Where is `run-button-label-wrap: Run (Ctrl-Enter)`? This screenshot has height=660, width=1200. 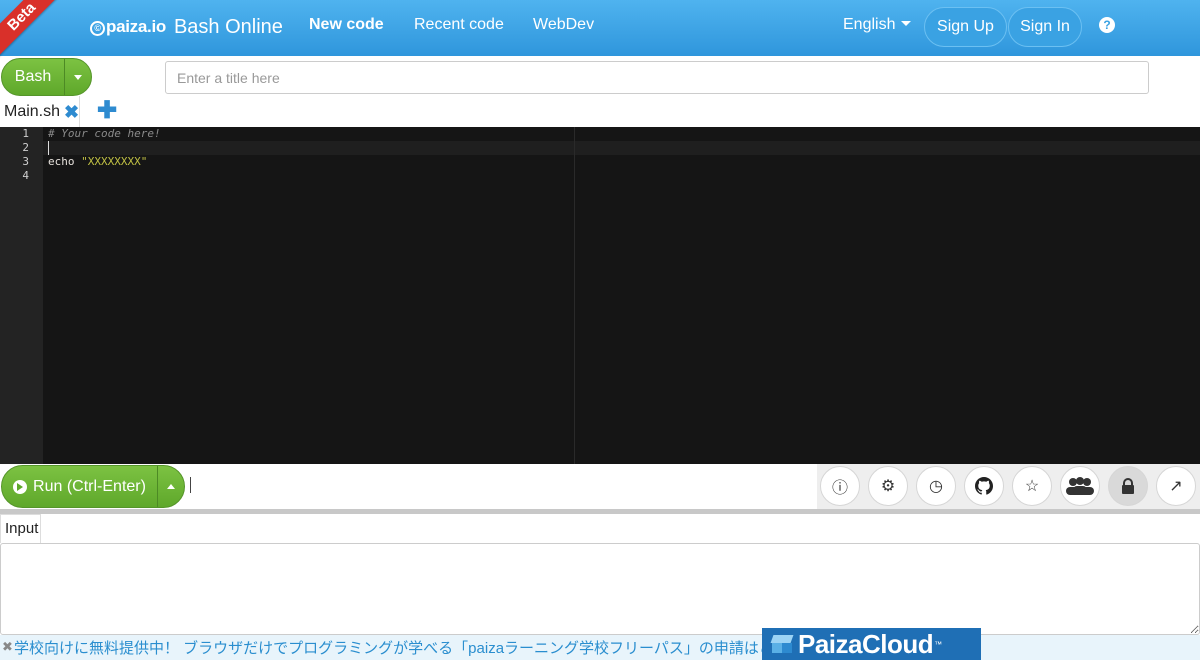
run-button-label-wrap: Run (Ctrl-Enter) is located at coordinates (79, 486).